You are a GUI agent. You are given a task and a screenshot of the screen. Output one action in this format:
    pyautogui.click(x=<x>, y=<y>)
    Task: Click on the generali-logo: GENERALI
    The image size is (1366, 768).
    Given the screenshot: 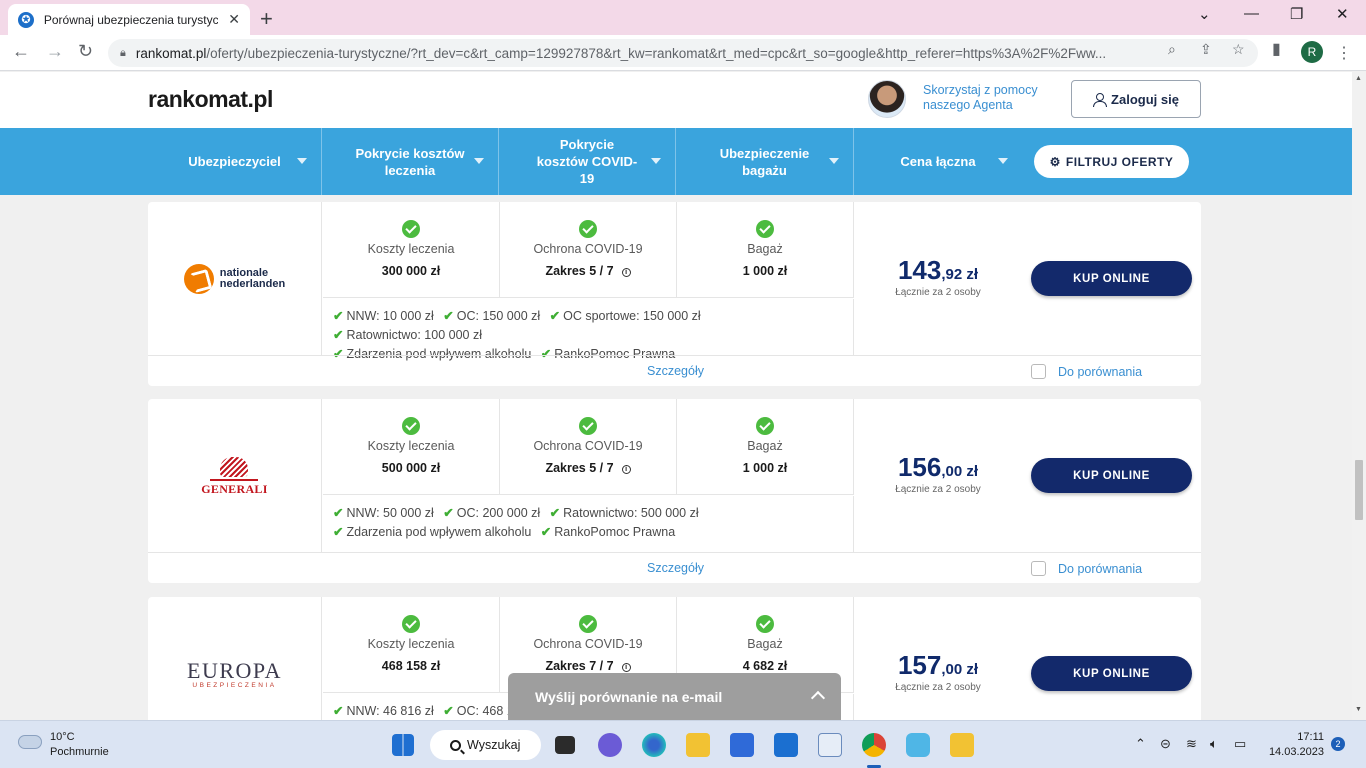 What is the action you would take?
    pyautogui.click(x=234, y=476)
    